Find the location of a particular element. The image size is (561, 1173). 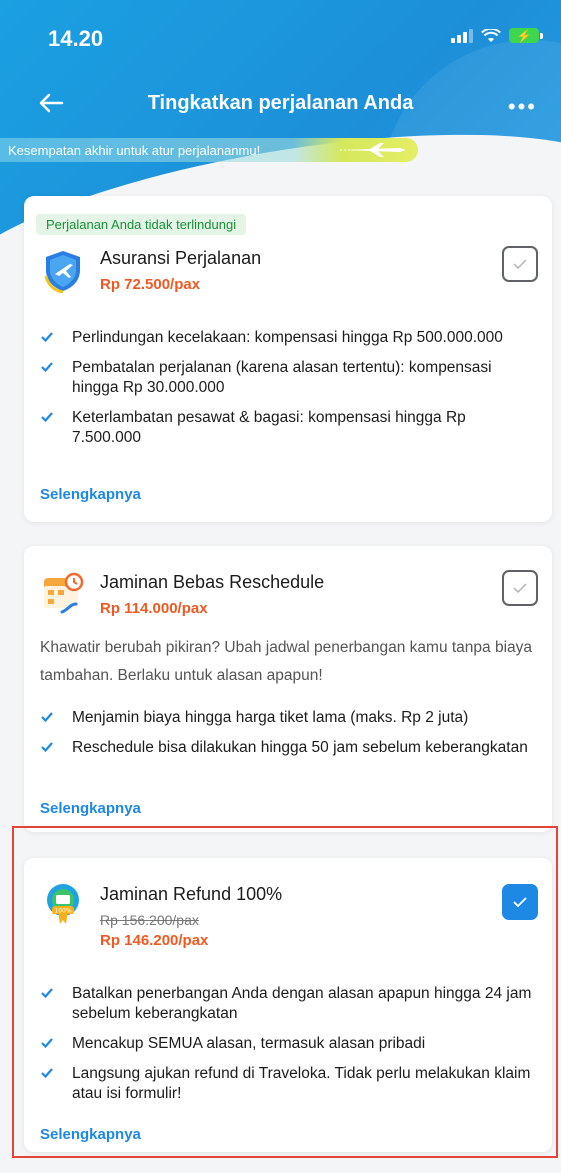

calendar-reschedule-icon is located at coordinates (64, 593).